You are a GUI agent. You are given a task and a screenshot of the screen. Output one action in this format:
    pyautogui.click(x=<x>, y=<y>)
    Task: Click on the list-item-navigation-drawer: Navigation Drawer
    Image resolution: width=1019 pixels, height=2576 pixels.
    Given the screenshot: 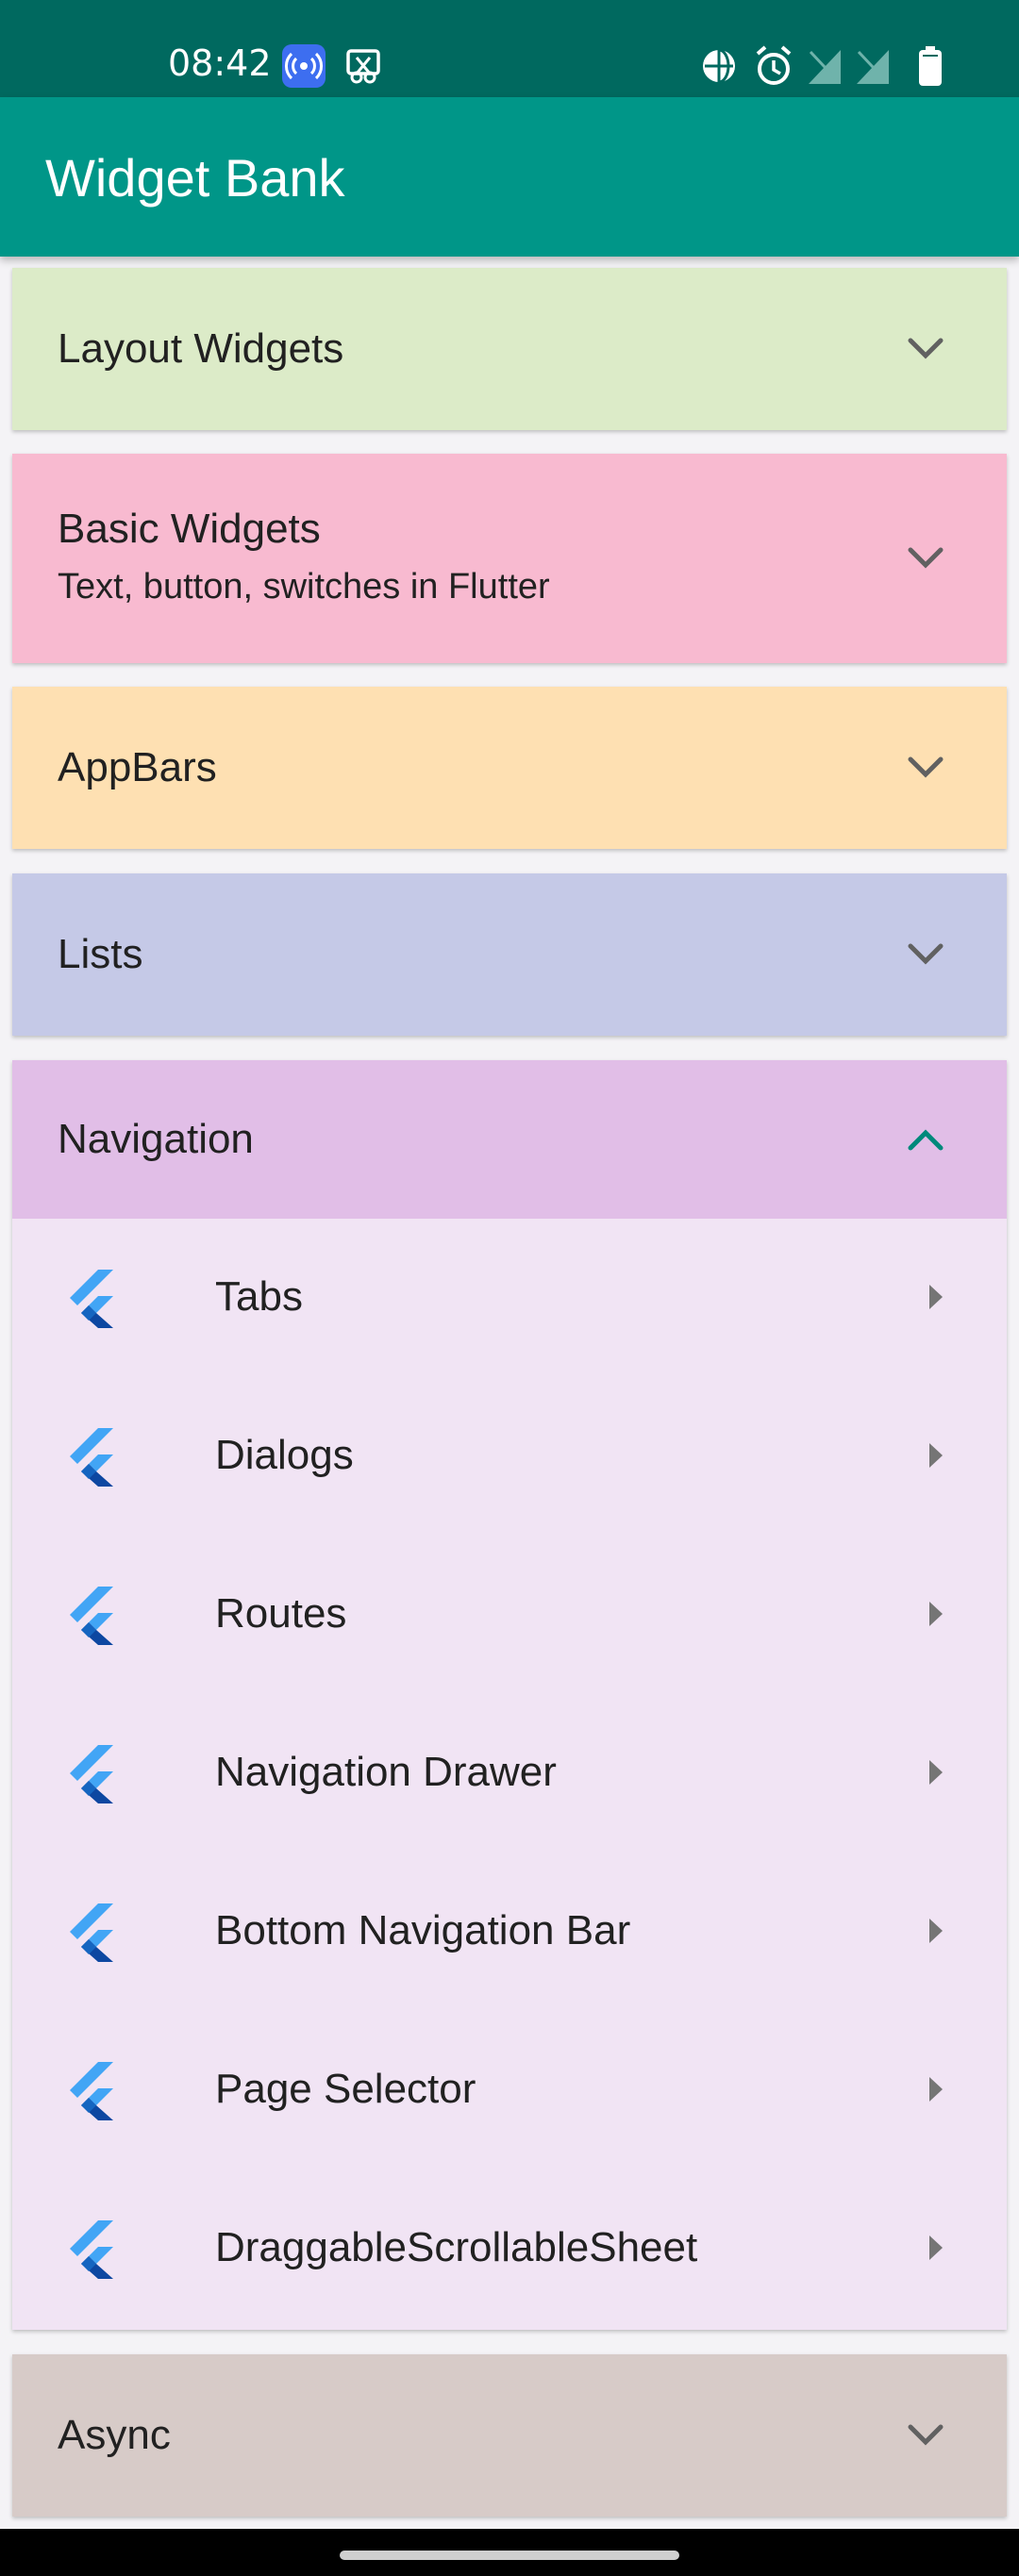 What is the action you would take?
    pyautogui.click(x=509, y=1773)
    